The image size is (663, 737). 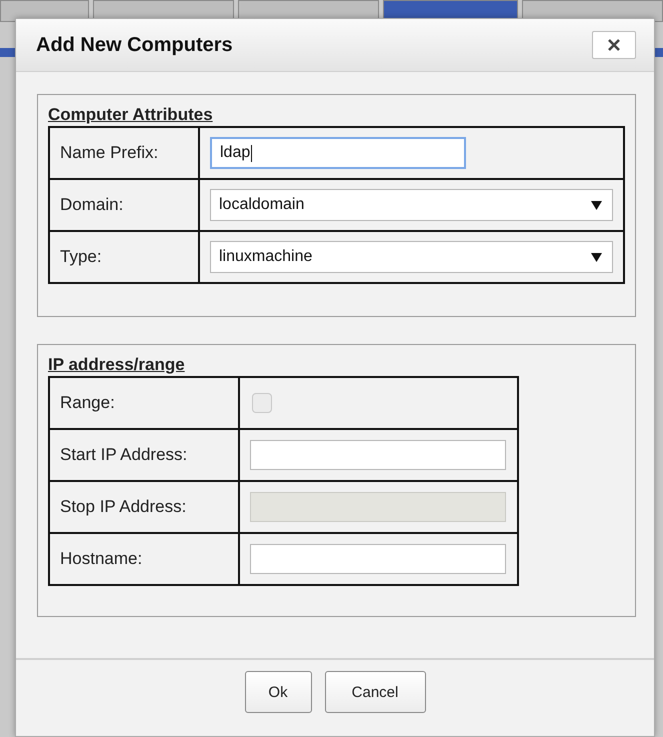 I want to click on close-icon, so click(x=614, y=45).